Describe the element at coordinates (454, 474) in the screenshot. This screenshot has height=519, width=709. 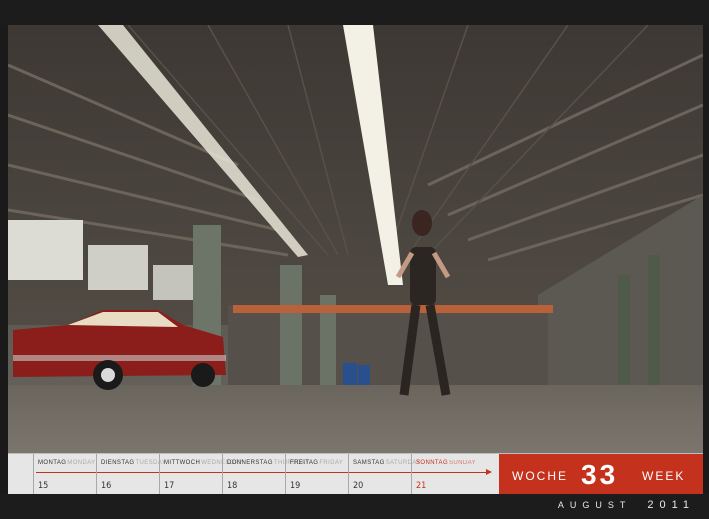
I see `day-sunday: SONNTAGSUNDAY 21` at that location.